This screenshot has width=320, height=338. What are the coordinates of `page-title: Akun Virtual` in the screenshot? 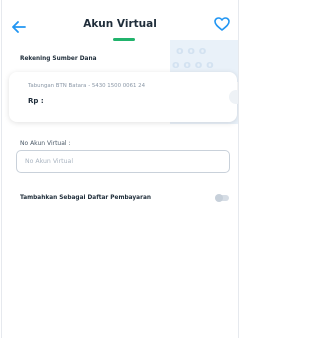 It's located at (120, 24).